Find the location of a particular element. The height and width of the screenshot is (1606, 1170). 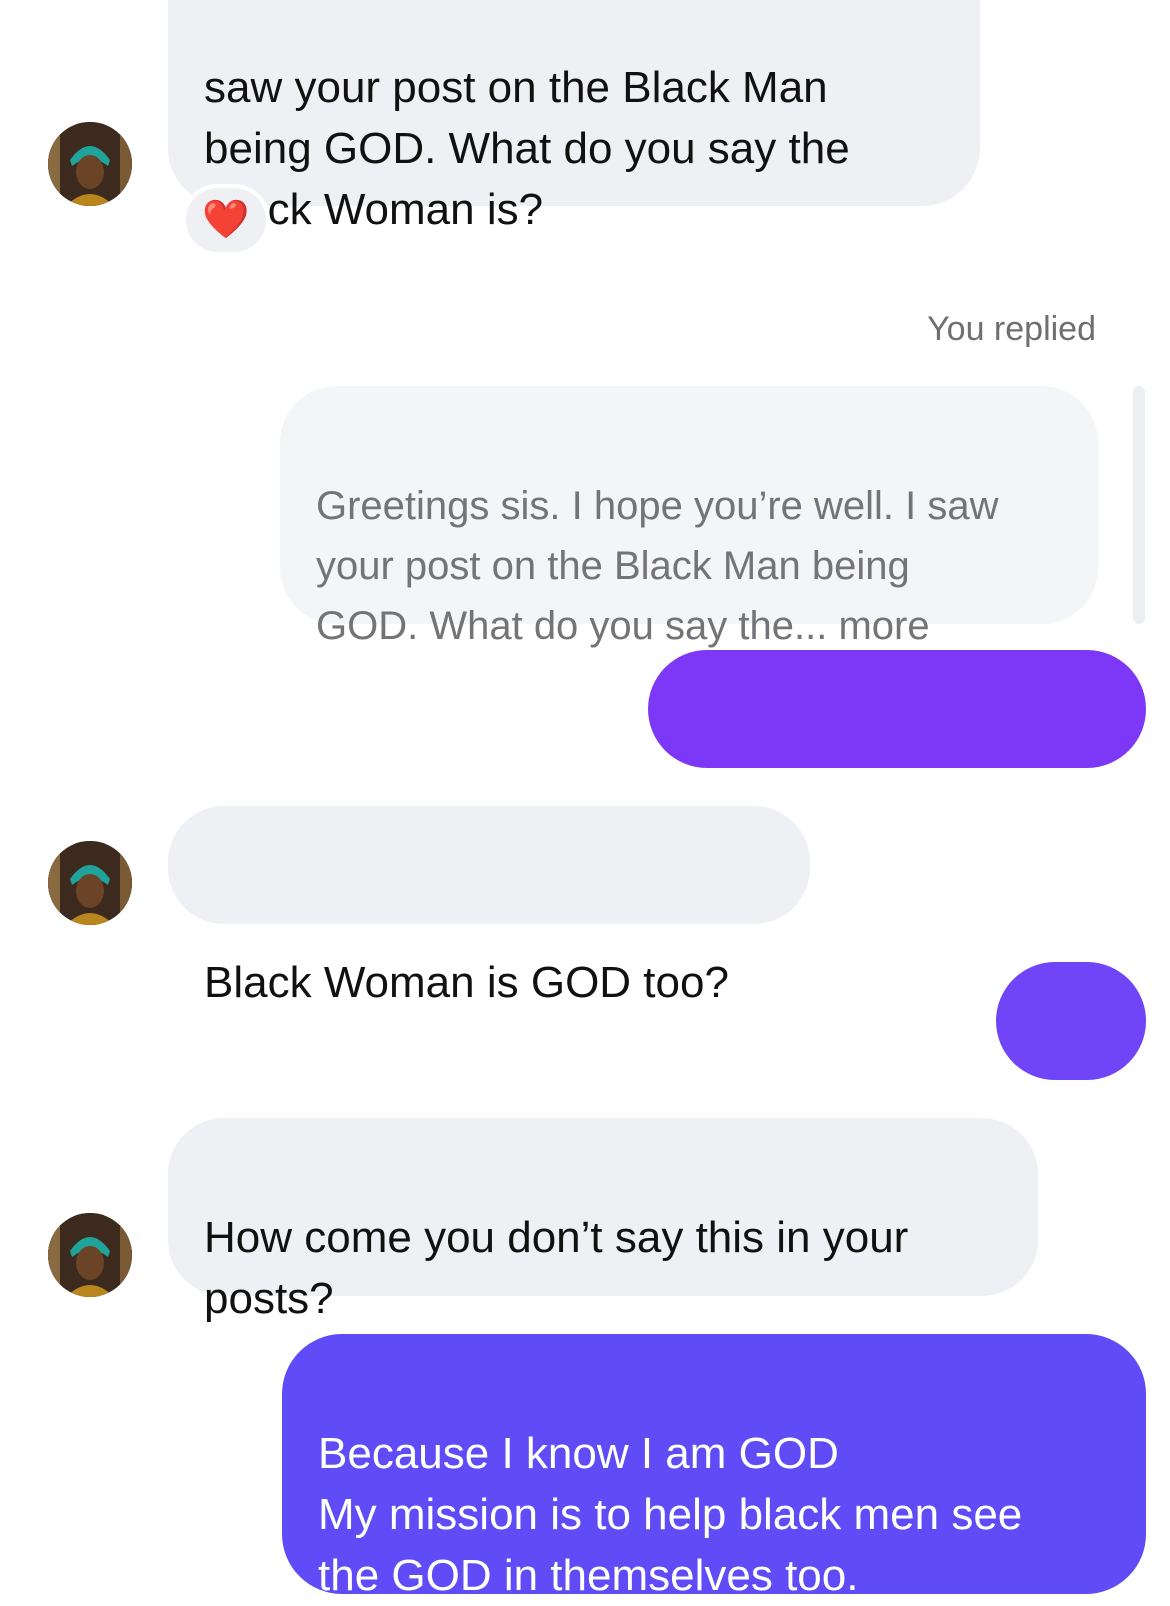

red-heart-icon: ❤️ is located at coordinates (226, 220).